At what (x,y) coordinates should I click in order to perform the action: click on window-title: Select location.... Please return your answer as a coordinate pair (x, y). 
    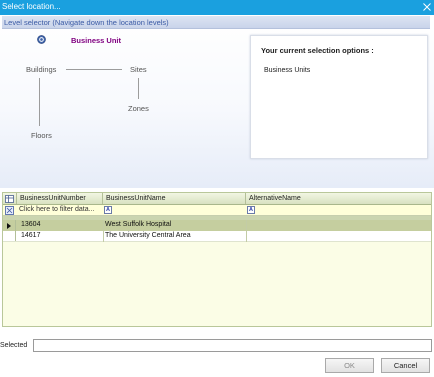
    Looking at the image, I should click on (31, 6).